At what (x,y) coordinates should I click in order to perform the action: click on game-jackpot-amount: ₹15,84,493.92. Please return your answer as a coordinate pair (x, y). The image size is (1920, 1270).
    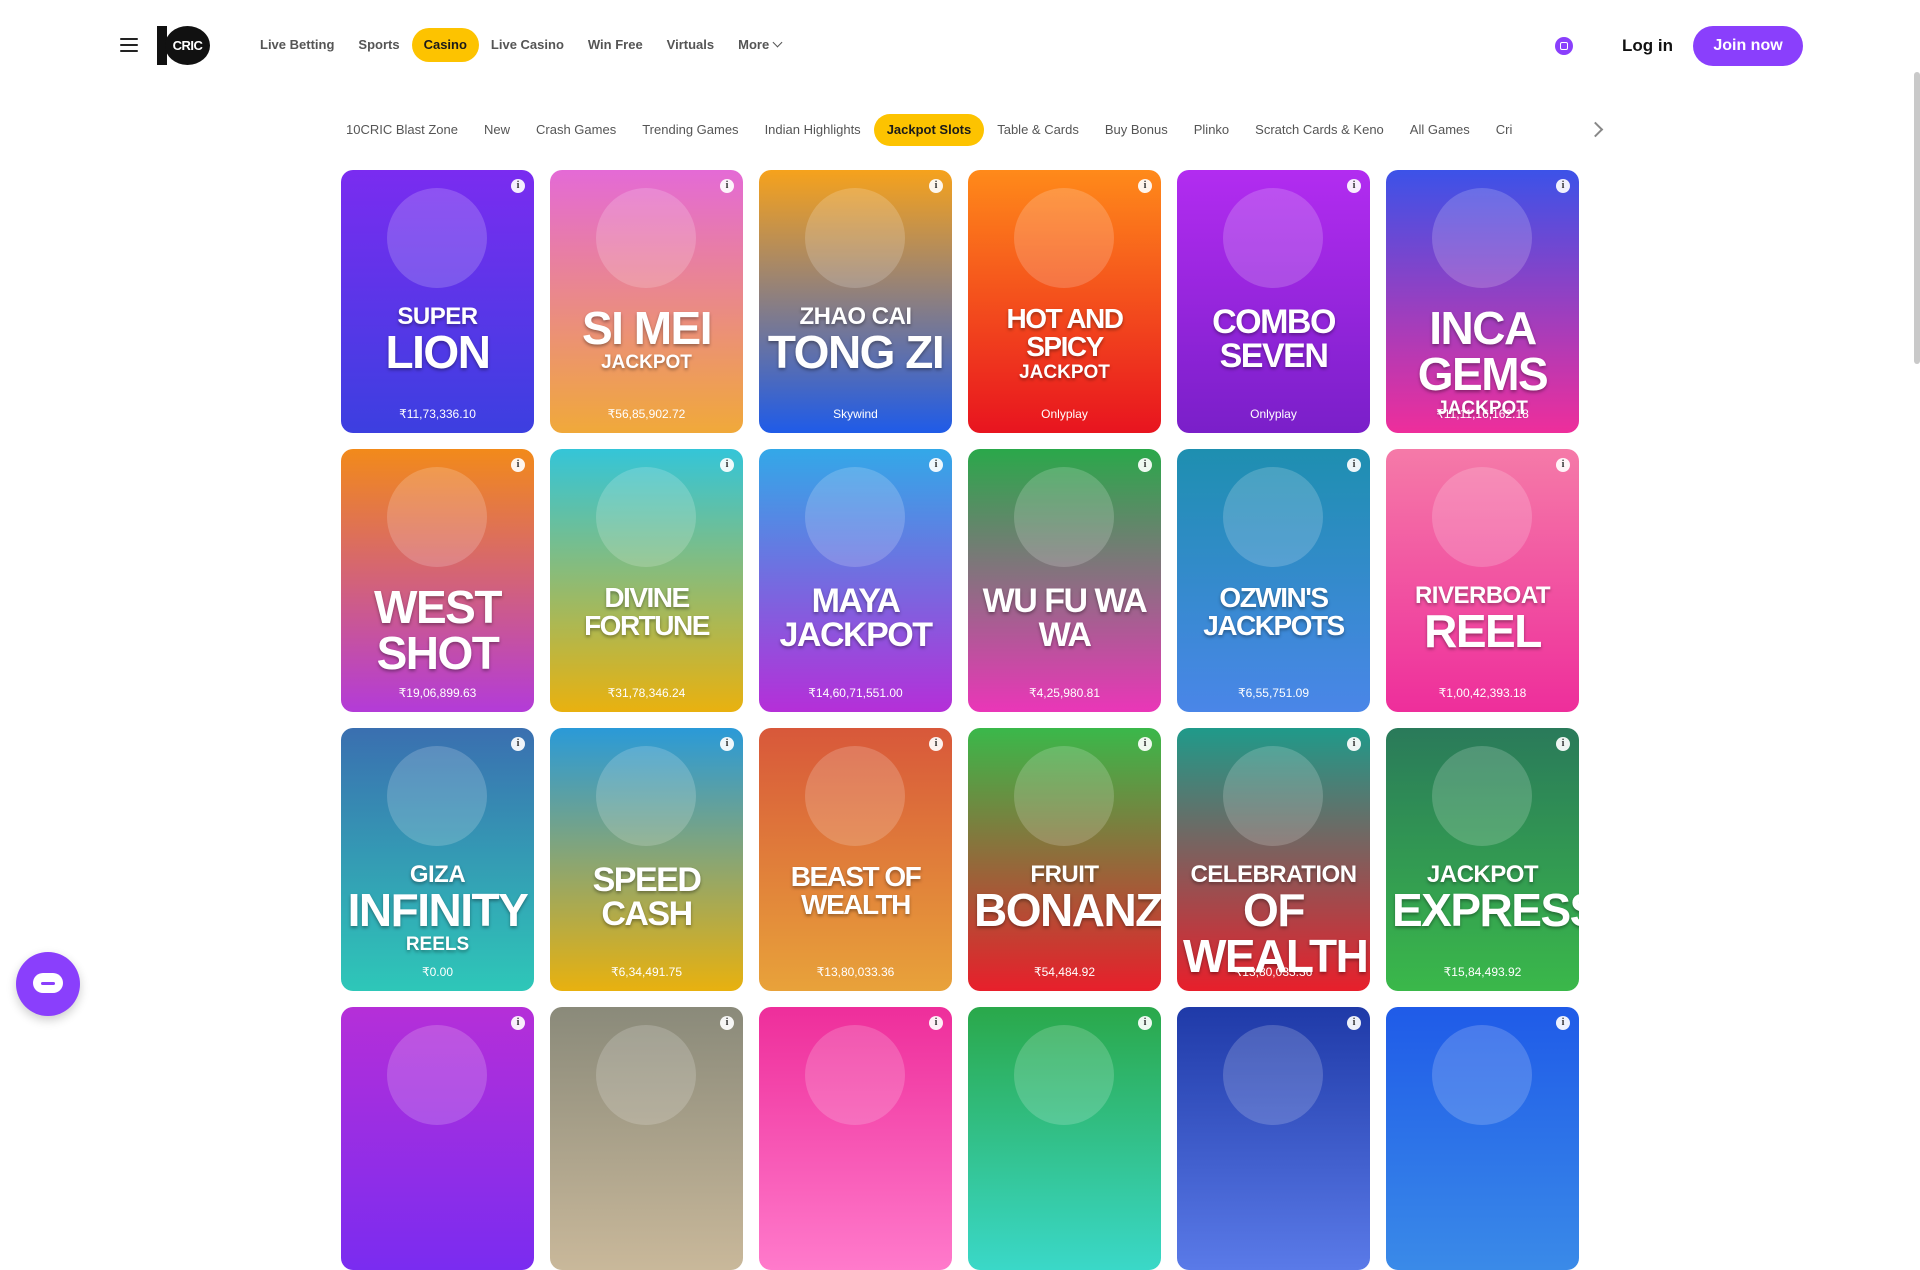
    Looking at the image, I should click on (1482, 972).